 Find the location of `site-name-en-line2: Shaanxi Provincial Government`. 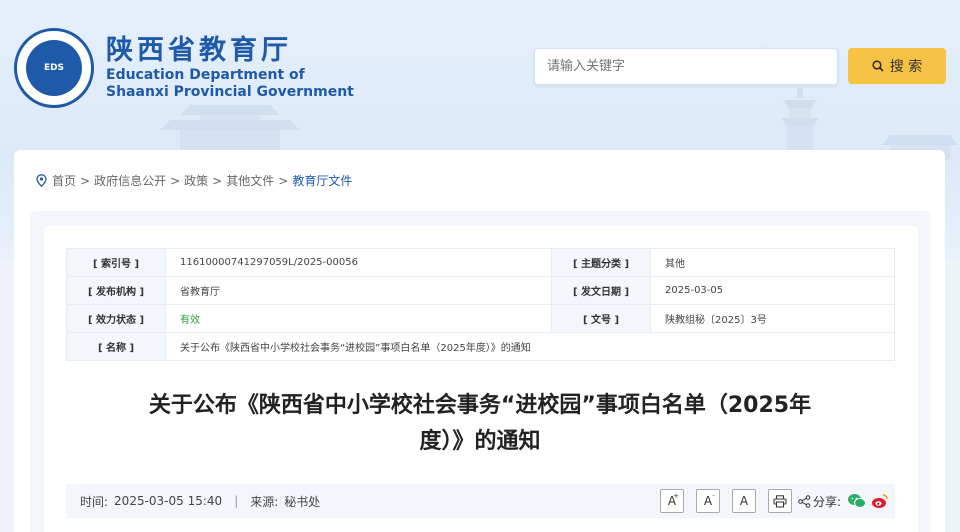

site-name-en-line2: Shaanxi Provincial Government is located at coordinates (230, 92).